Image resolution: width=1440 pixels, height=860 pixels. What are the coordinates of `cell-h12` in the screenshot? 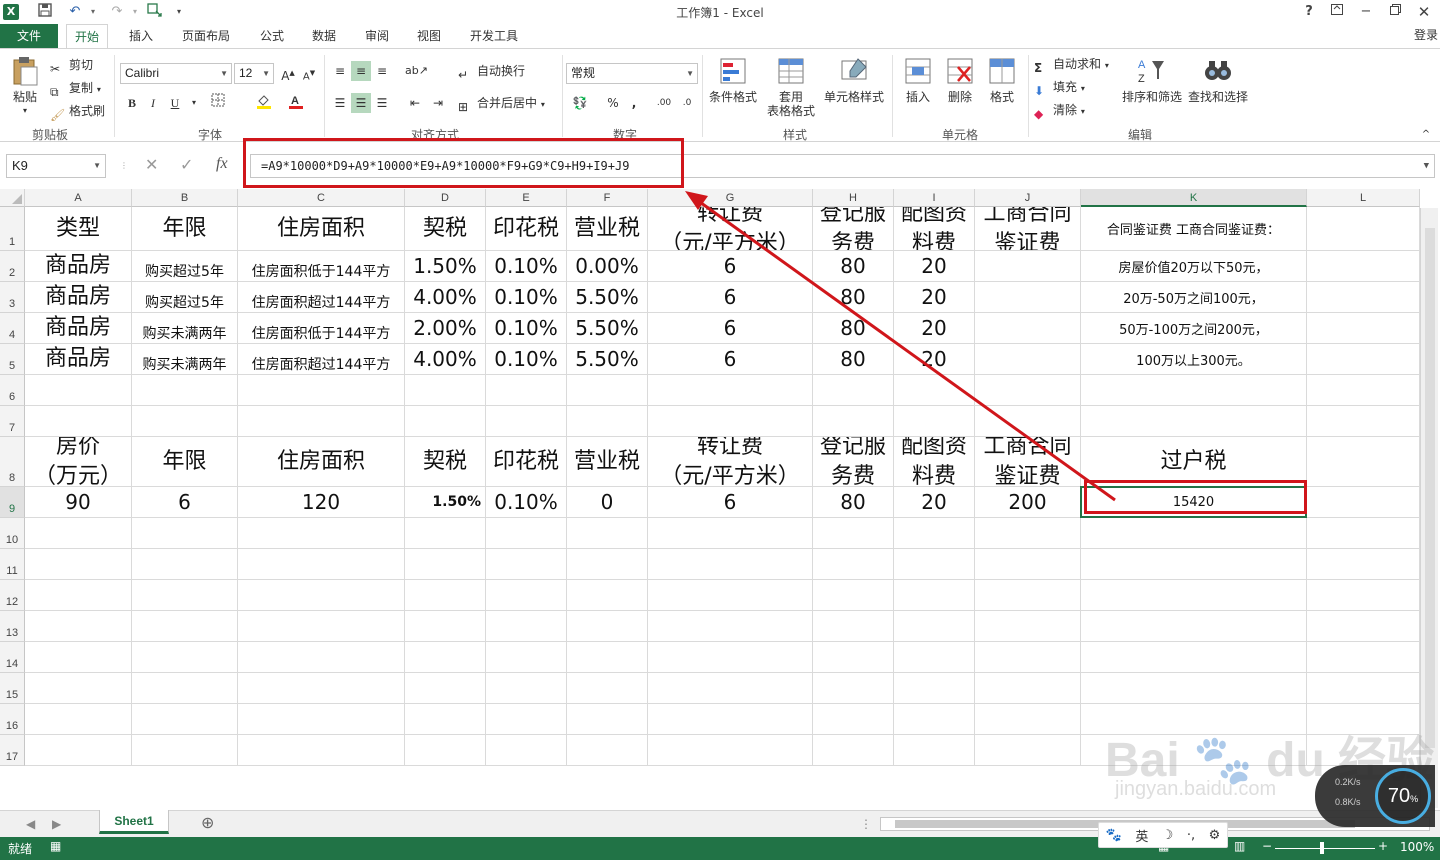 It's located at (853, 595).